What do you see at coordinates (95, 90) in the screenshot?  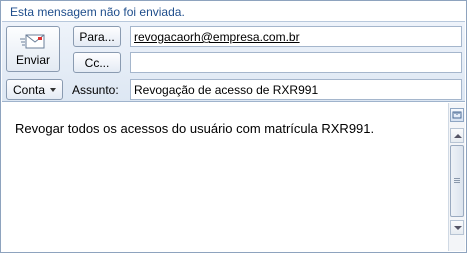 I see `subject-label: Assunto:` at bounding box center [95, 90].